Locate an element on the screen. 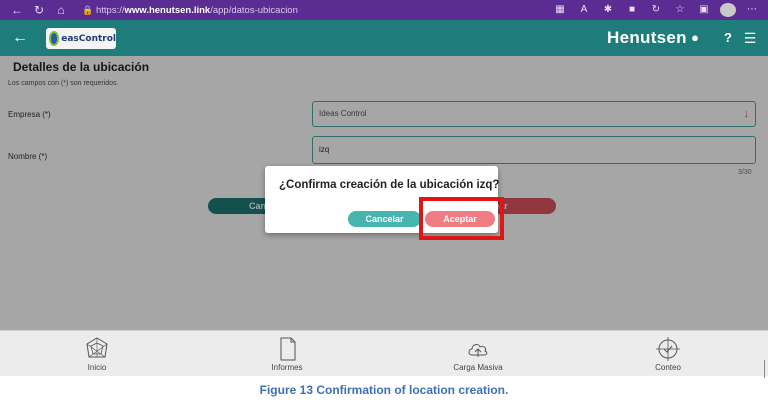 Image resolution: width=768 pixels, height=408 pixels. highlight-annotation is located at coordinates (461, 218).